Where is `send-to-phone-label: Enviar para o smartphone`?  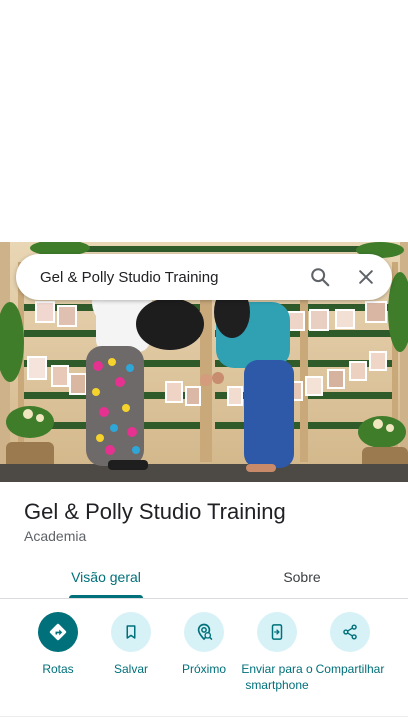 send-to-phone-label: Enviar para o smartphone is located at coordinates (277, 677).